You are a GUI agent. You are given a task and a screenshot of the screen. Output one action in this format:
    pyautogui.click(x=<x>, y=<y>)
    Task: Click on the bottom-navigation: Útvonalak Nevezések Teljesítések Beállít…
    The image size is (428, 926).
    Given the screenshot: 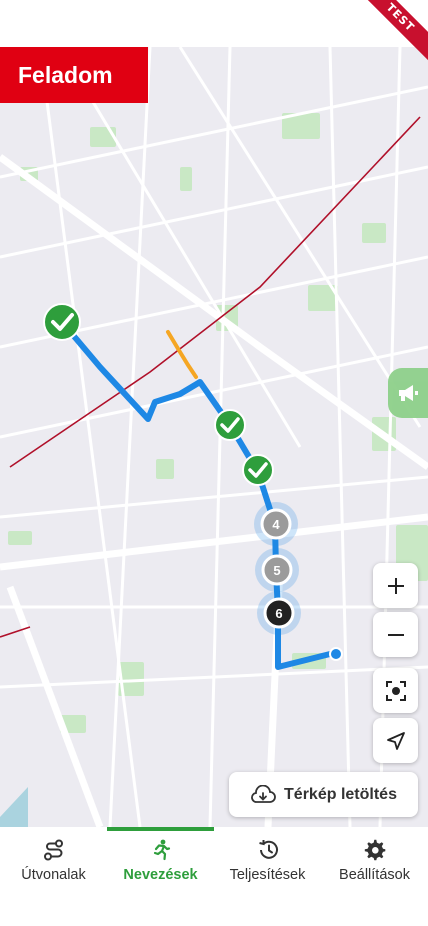 What is the action you would take?
    pyautogui.click(x=214, y=876)
    